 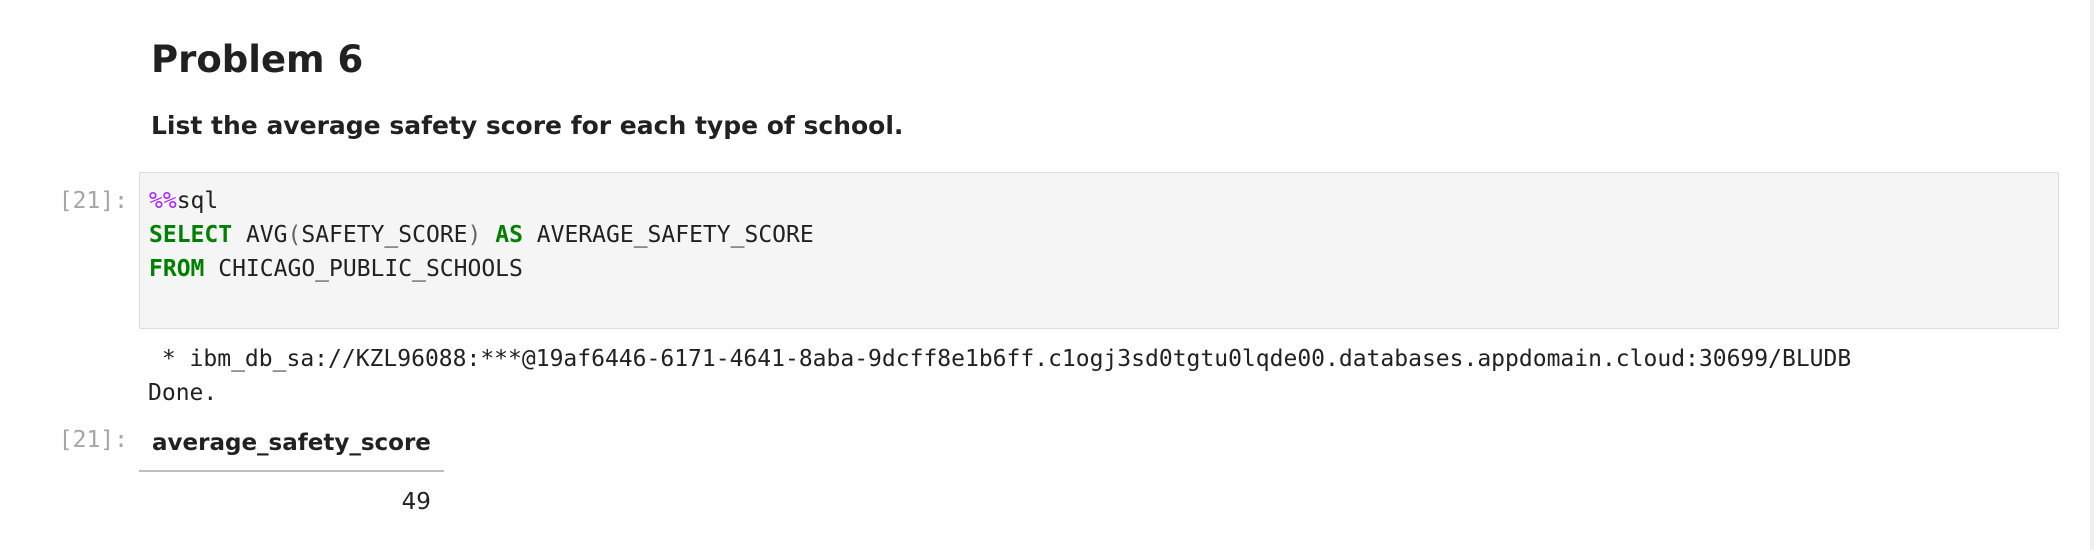 I want to click on problem-heading: Problem 6, so click(x=257, y=59).